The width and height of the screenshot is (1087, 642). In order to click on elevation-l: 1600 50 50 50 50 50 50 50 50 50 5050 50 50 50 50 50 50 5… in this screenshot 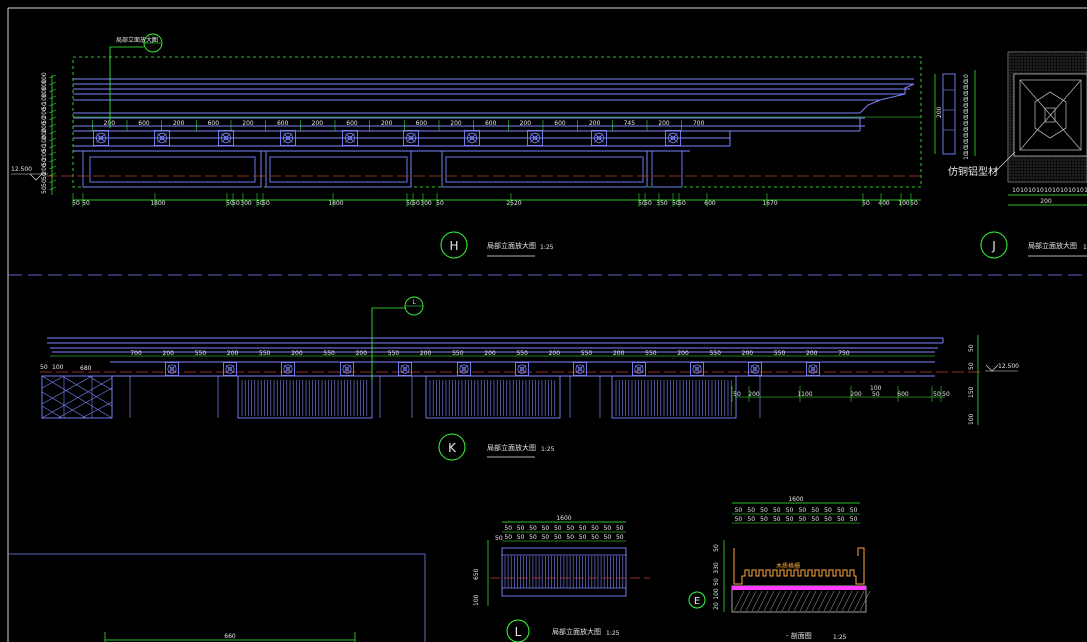, I will do `click(561, 578)`.